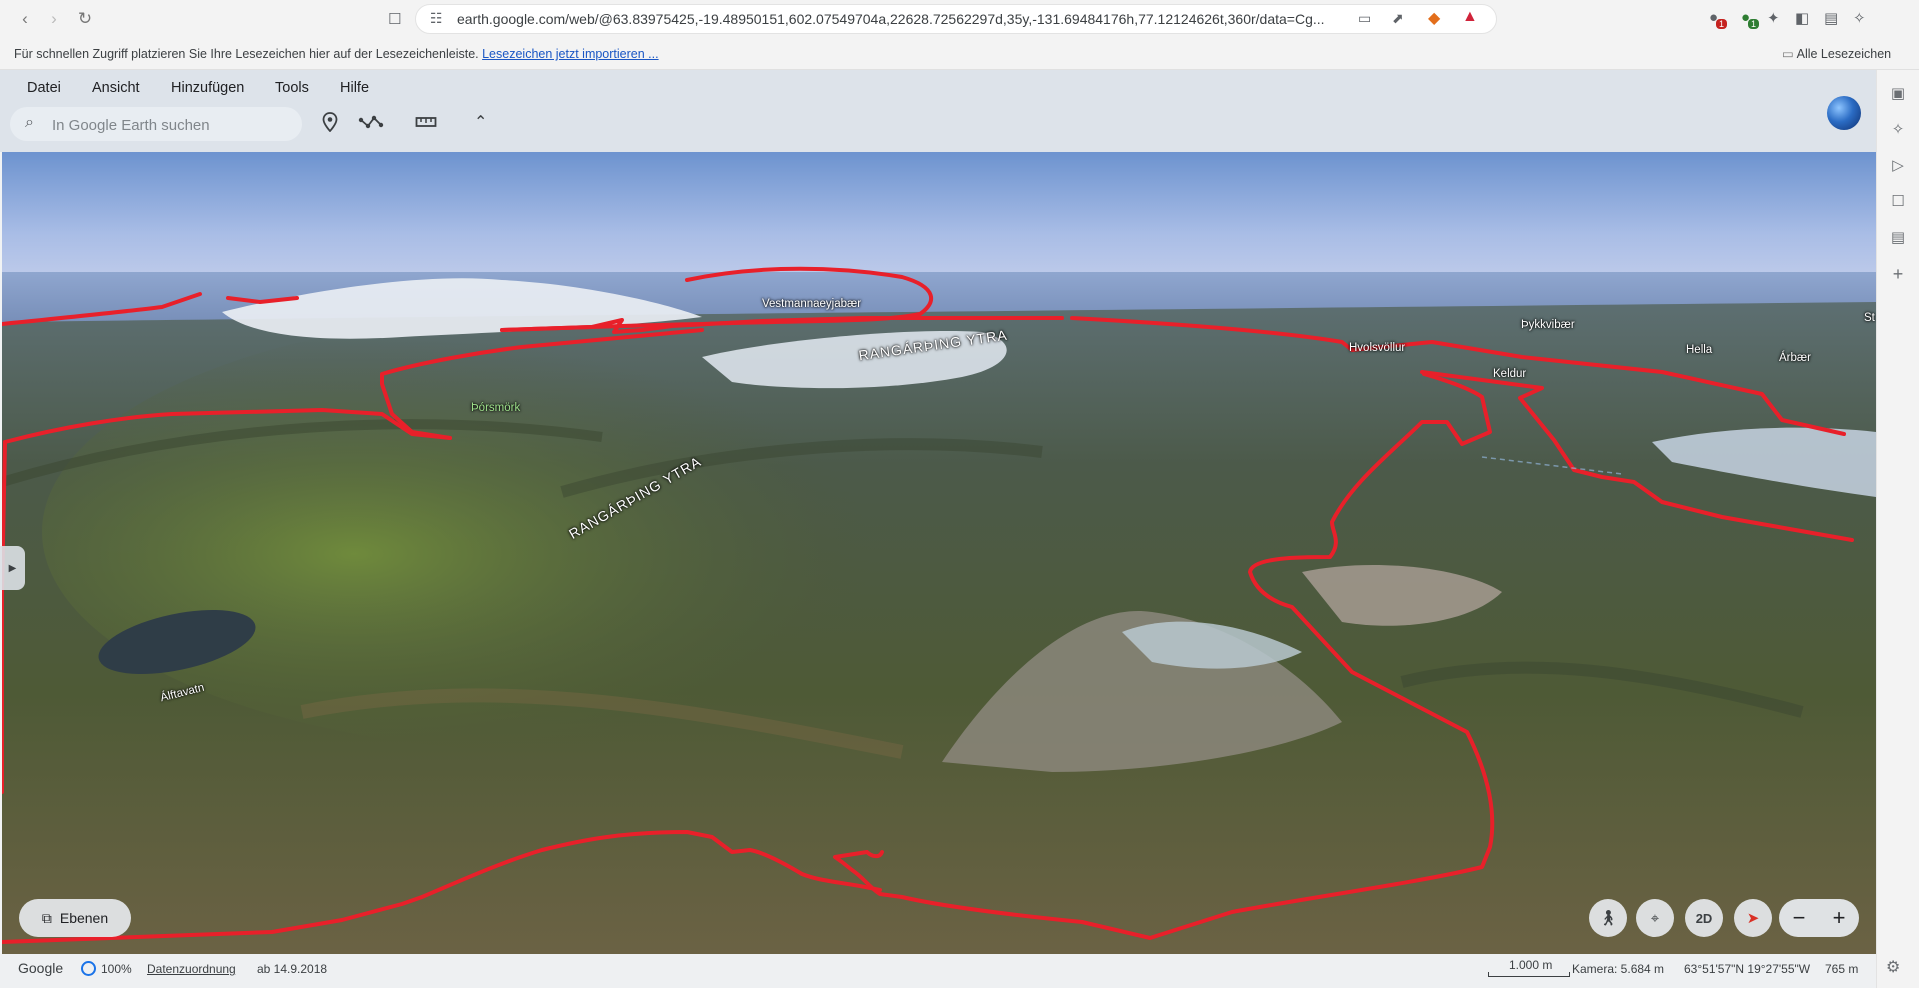  I want to click on folder-icon: ▭, so click(1788, 54).